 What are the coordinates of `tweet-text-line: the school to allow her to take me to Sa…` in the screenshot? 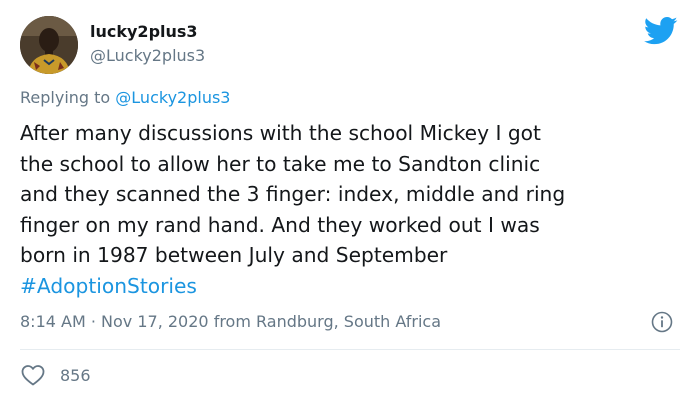 It's located at (280, 163).